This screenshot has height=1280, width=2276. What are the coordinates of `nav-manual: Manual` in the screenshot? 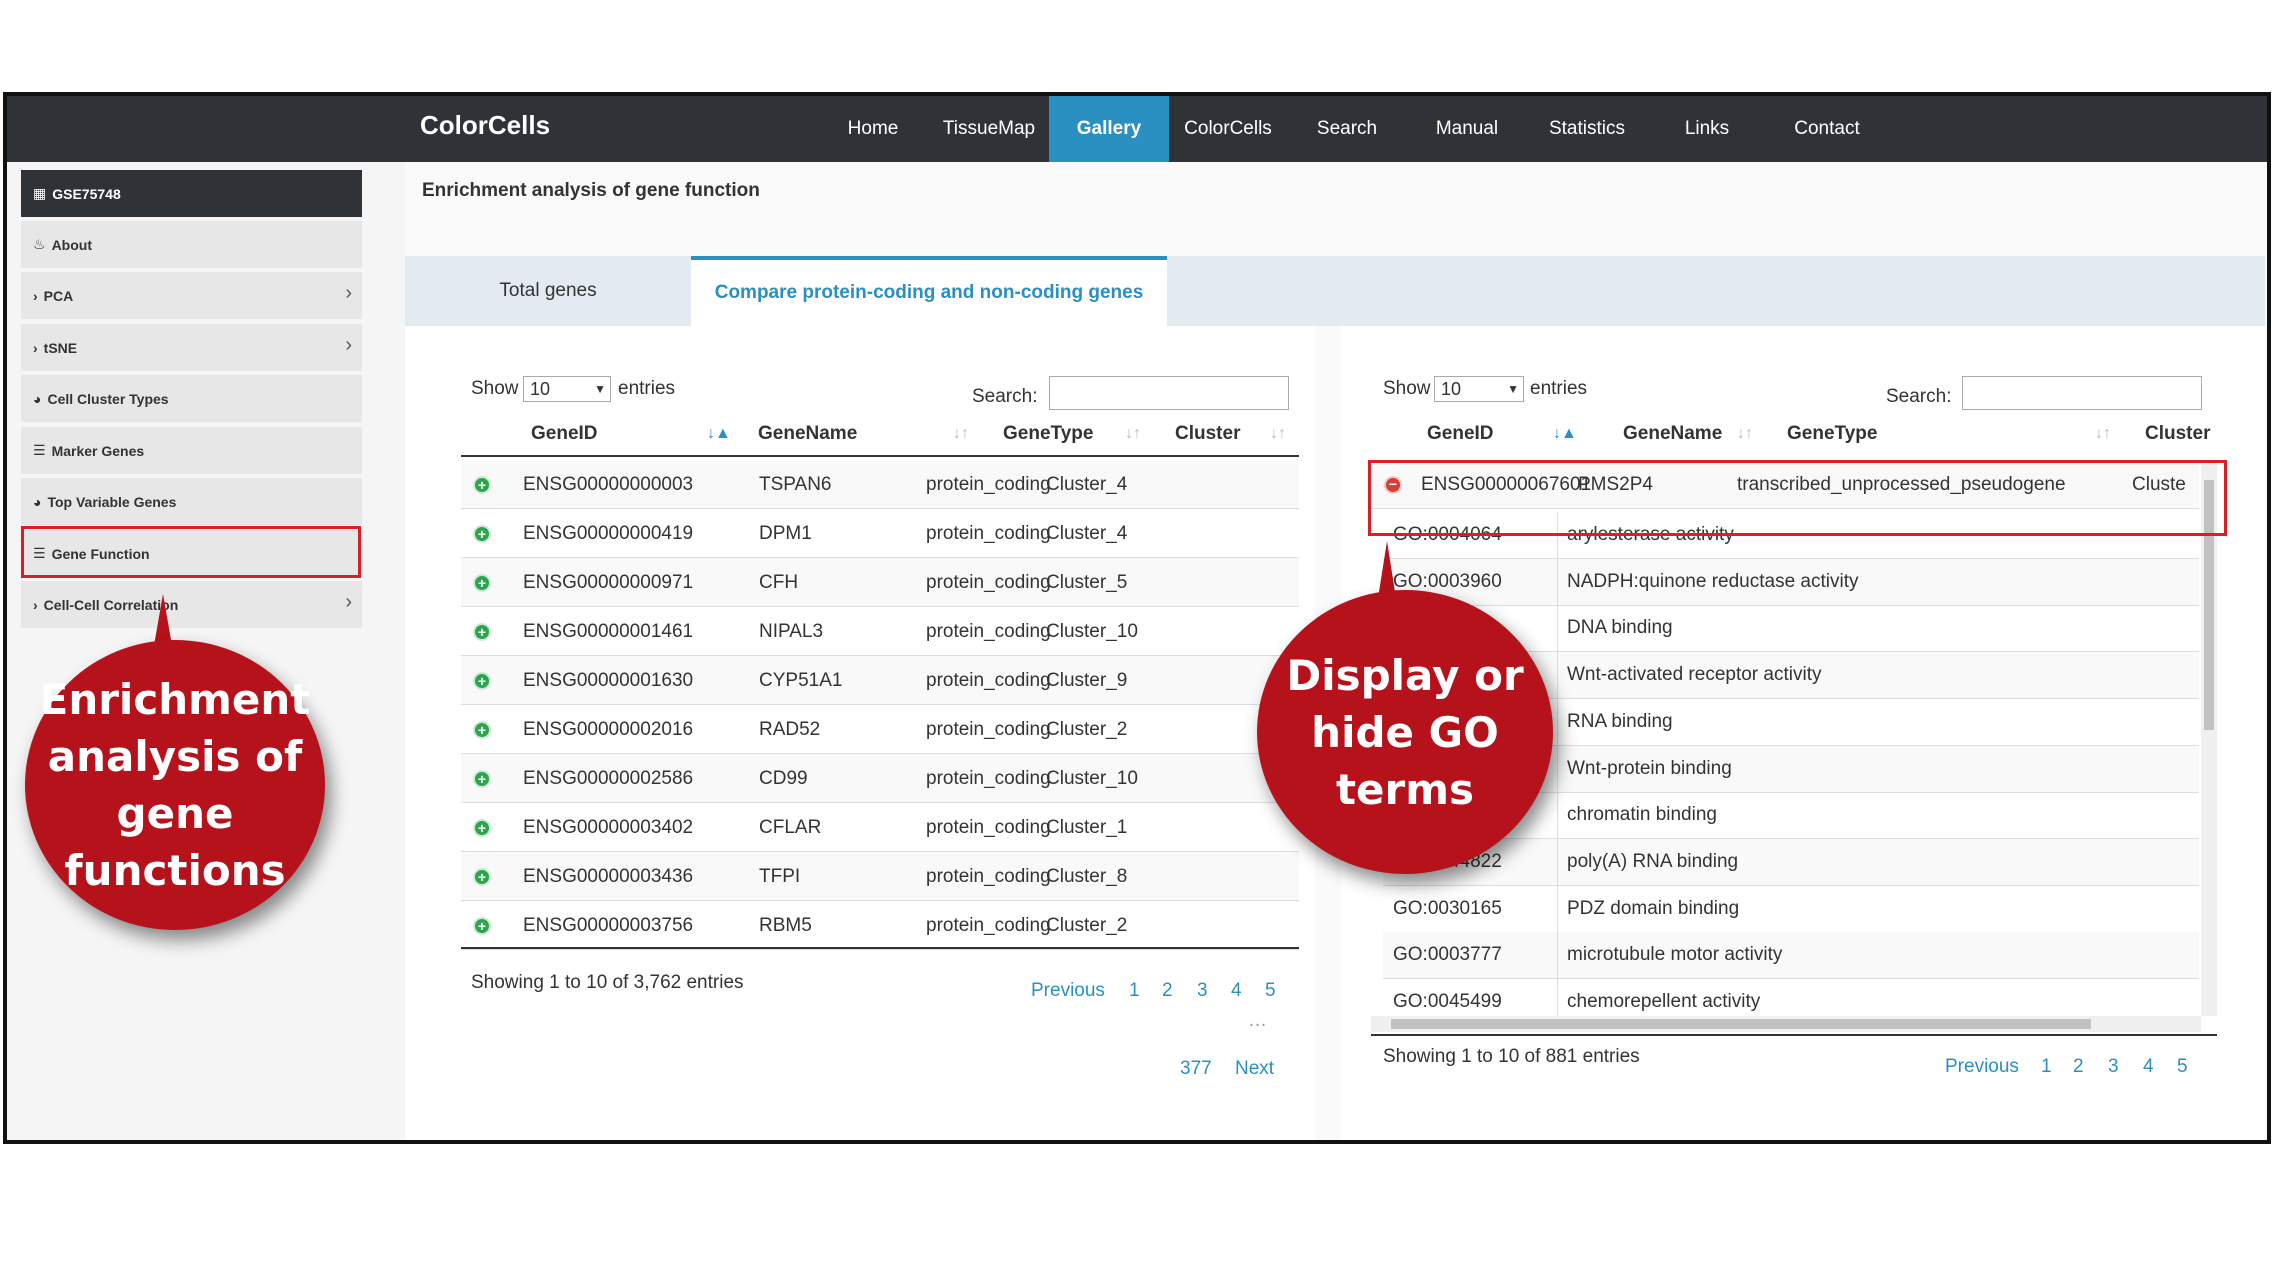 It's located at (1467, 129).